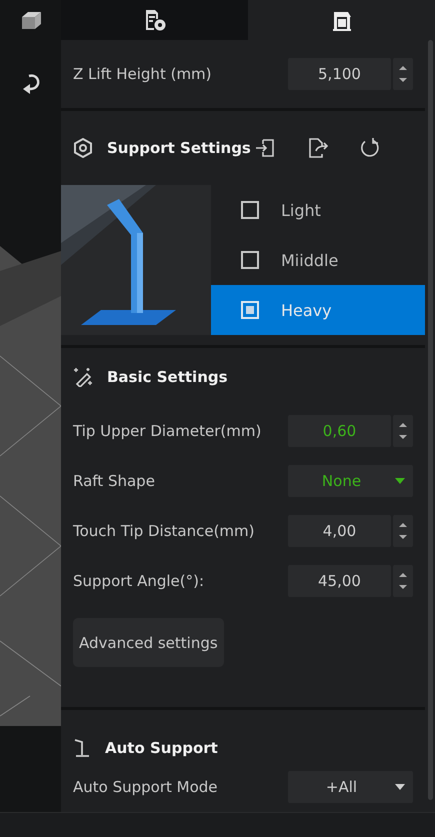 The width and height of the screenshot is (435, 837). I want to click on dropdown: +All, so click(350, 787).